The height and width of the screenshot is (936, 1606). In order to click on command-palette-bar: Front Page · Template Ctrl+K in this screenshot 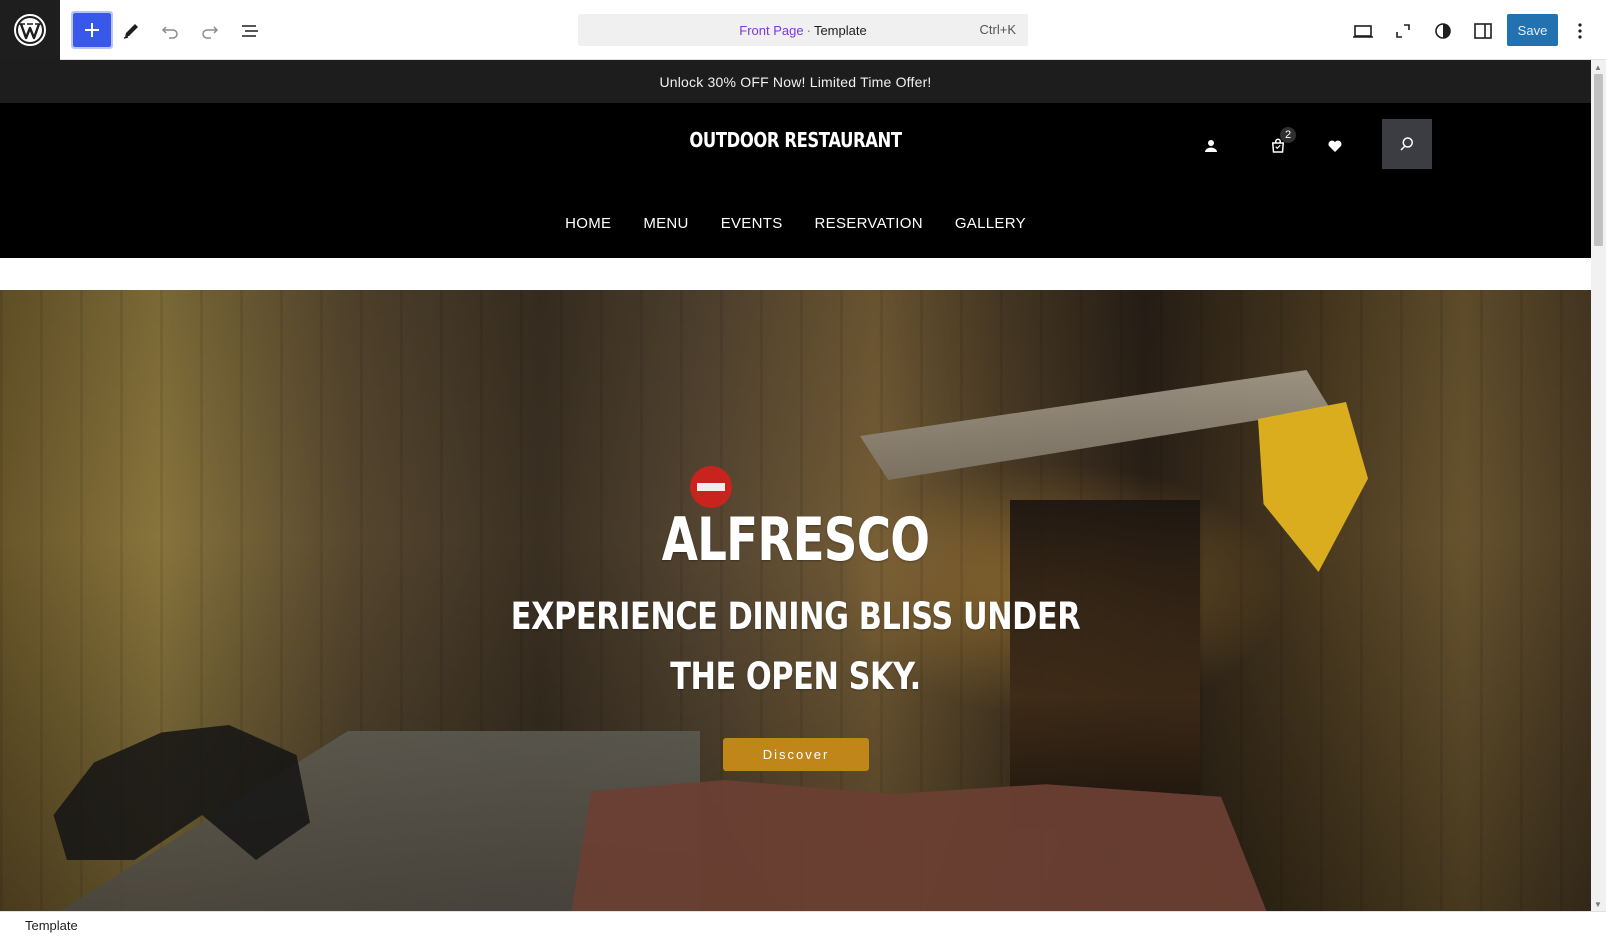, I will do `click(803, 30)`.